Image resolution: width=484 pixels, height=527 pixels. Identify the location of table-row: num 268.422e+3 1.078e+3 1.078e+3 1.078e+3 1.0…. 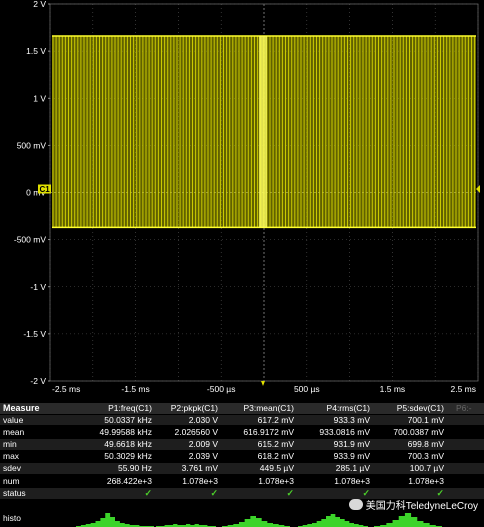
(242, 481).